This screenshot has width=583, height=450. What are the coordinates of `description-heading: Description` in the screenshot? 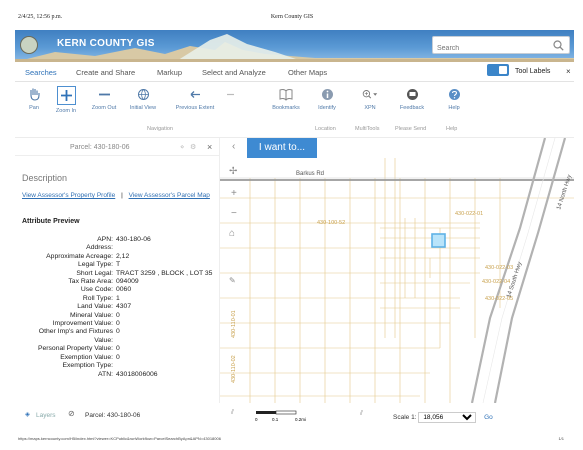 It's located at (45, 178).